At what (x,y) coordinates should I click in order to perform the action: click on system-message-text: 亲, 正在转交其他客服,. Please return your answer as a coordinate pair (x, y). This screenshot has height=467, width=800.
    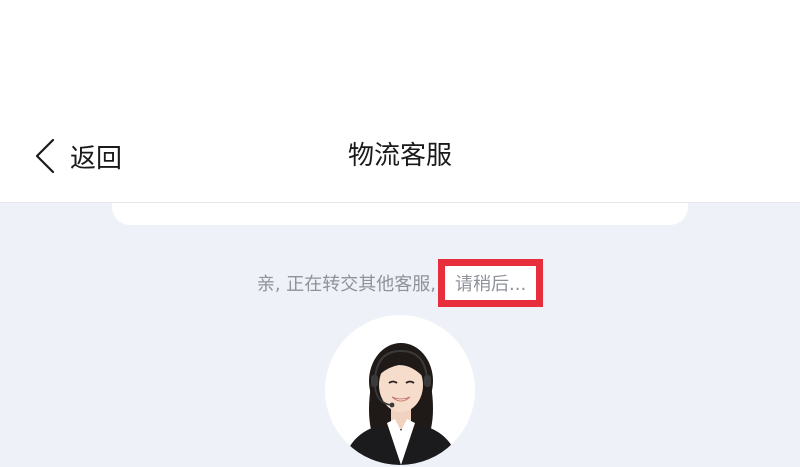
    Looking at the image, I should click on (346, 284).